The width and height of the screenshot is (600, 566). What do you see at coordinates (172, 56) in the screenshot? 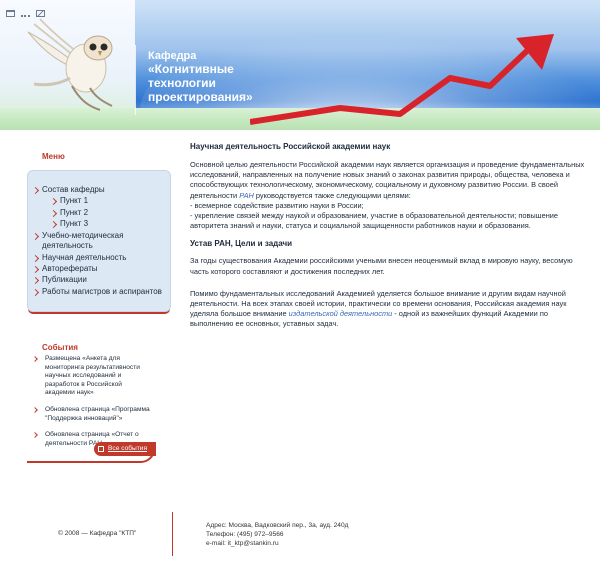
I see `brand-kafedra: Кафедра` at bounding box center [172, 56].